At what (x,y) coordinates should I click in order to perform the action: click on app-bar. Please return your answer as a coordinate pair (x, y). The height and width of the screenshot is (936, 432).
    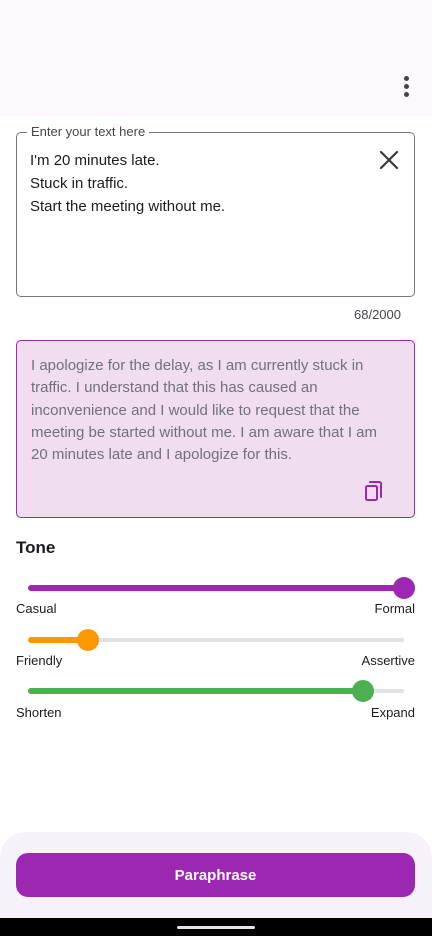
    Looking at the image, I should click on (216, 58).